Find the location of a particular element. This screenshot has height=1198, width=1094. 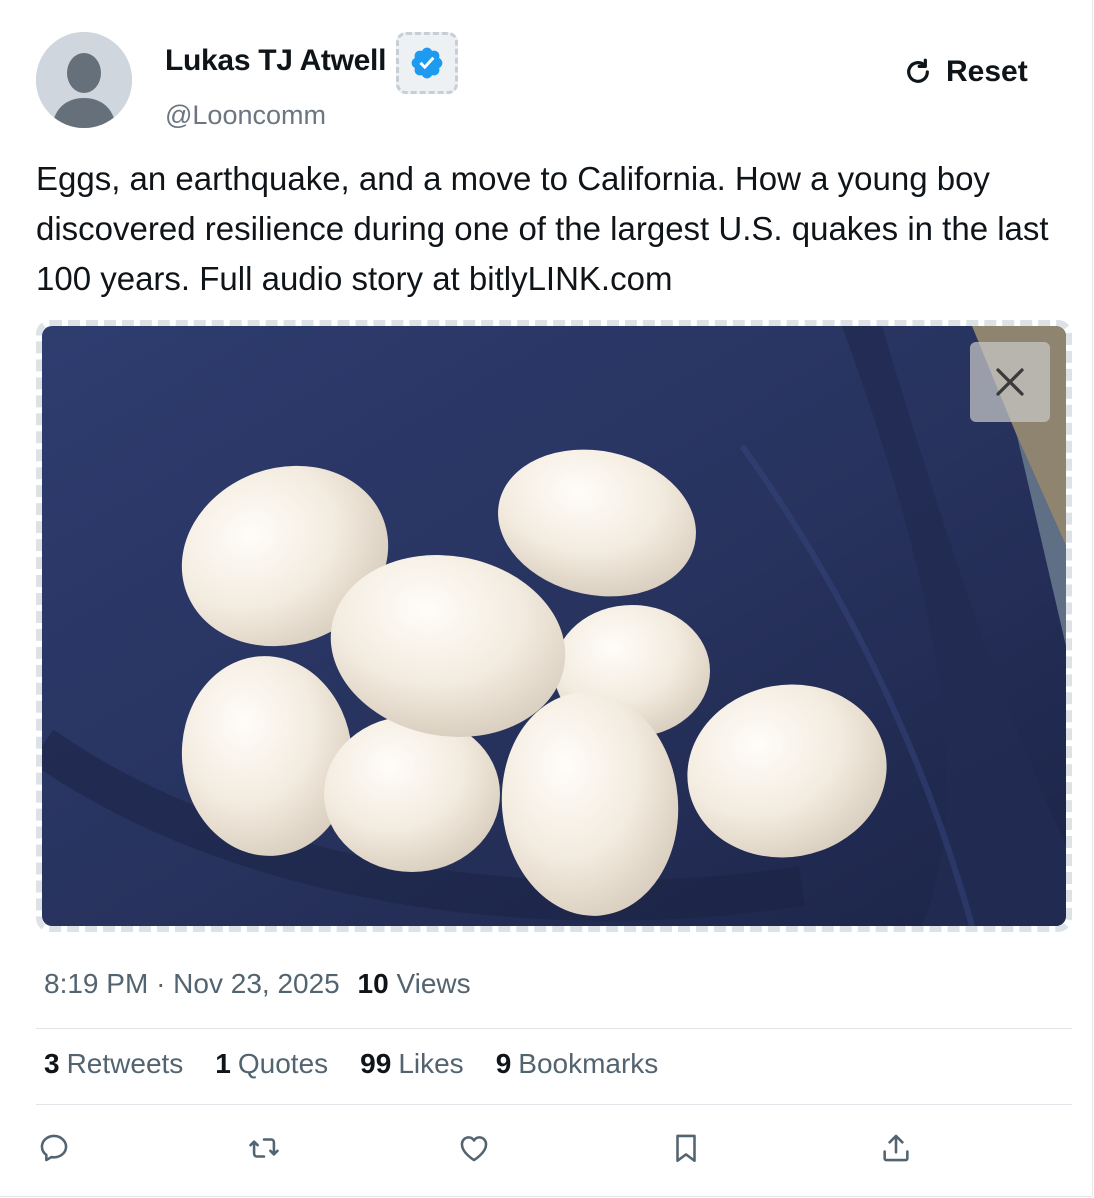

stat-likes: 99 Likes is located at coordinates (412, 1064).